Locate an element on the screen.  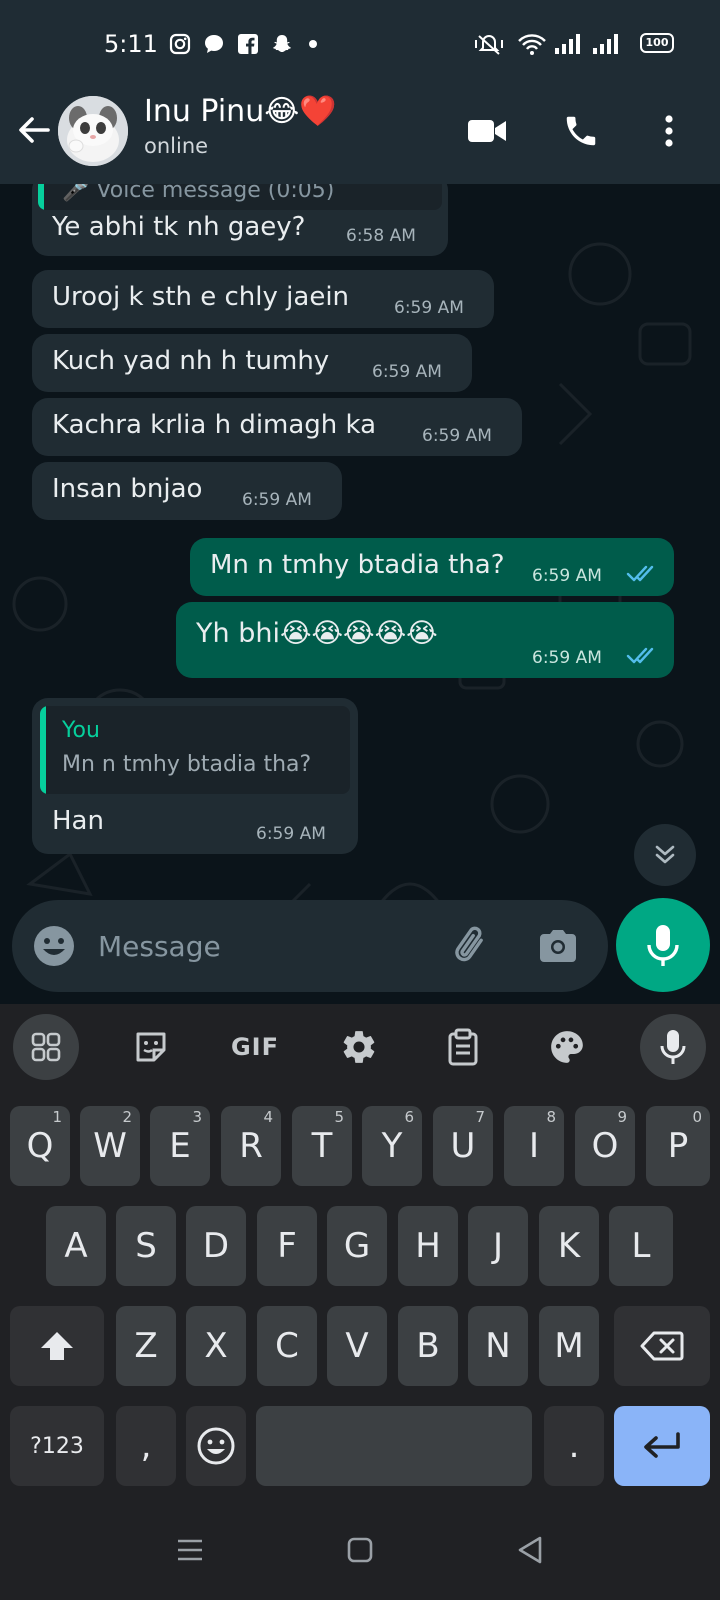
status-time: 5:11 is located at coordinates (131, 44).